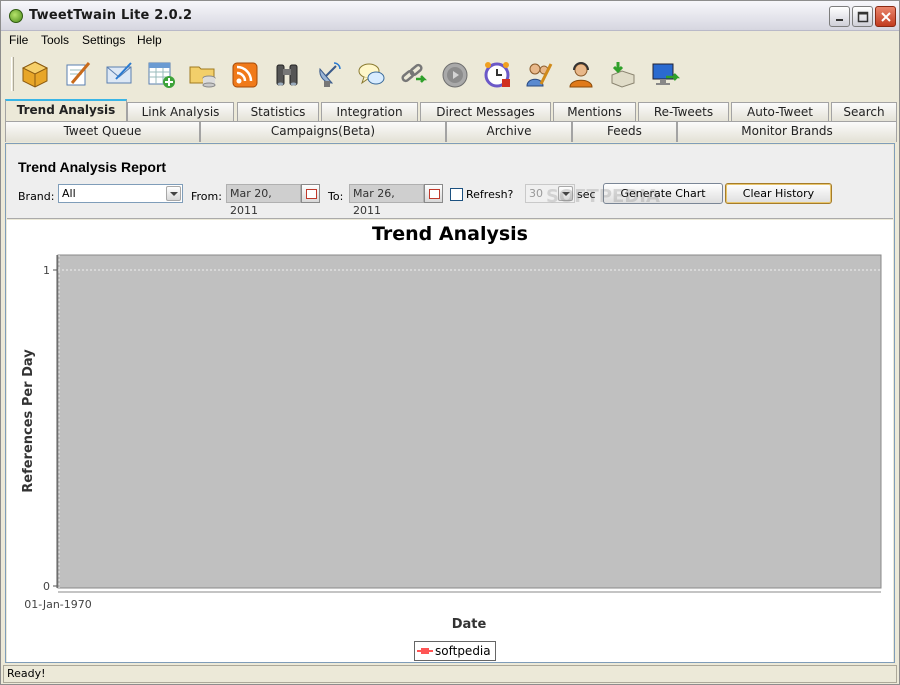 Image resolution: width=900 pixels, height=685 pixels. Describe the element at coordinates (369, 112) in the screenshot. I see `tab-integration: Integration` at that location.